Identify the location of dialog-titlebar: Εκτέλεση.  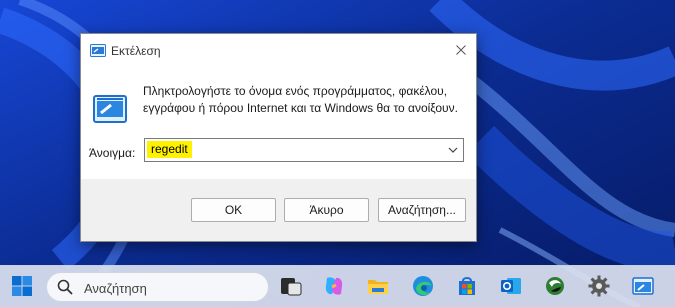
(278, 50).